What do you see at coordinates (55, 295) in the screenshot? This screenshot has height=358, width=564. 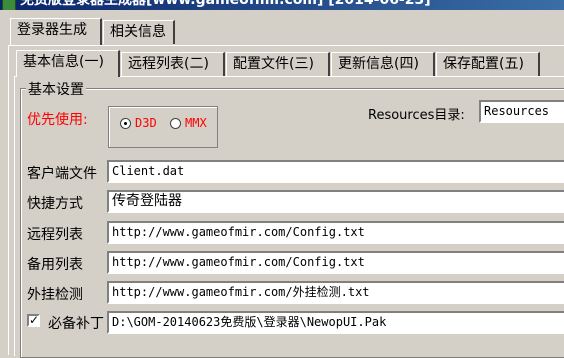 I see `plugin-check-label: 外挂检测` at bounding box center [55, 295].